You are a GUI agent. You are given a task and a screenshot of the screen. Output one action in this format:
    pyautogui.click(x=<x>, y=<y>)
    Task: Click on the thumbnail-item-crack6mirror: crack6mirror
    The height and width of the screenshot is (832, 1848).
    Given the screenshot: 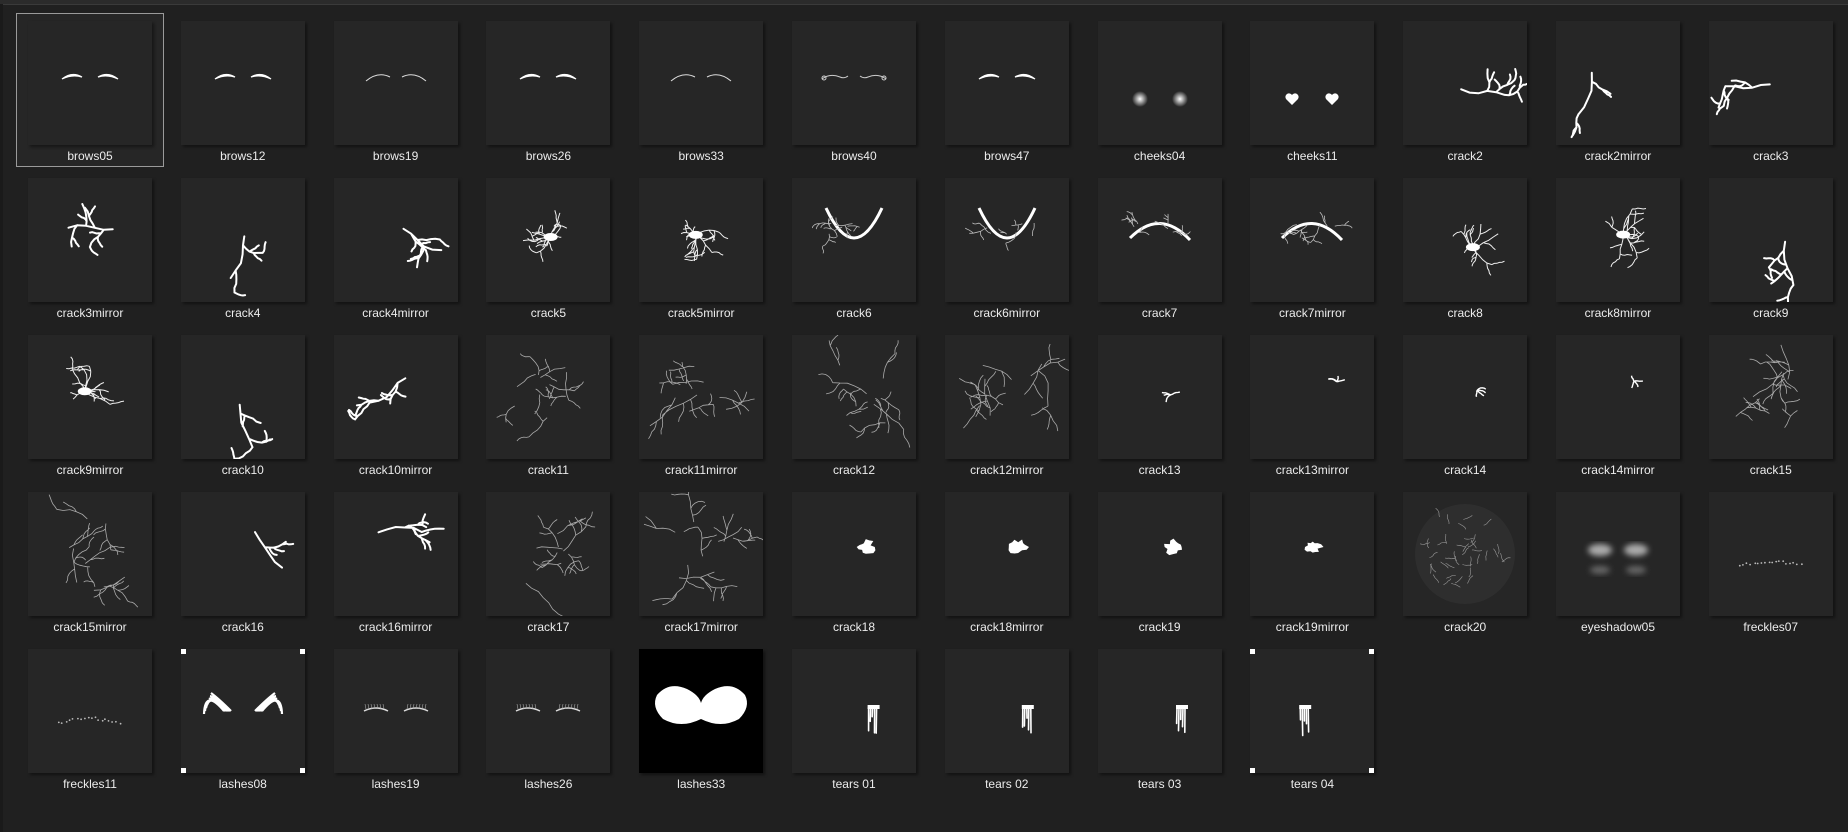 What is the action you would take?
    pyautogui.click(x=1007, y=247)
    